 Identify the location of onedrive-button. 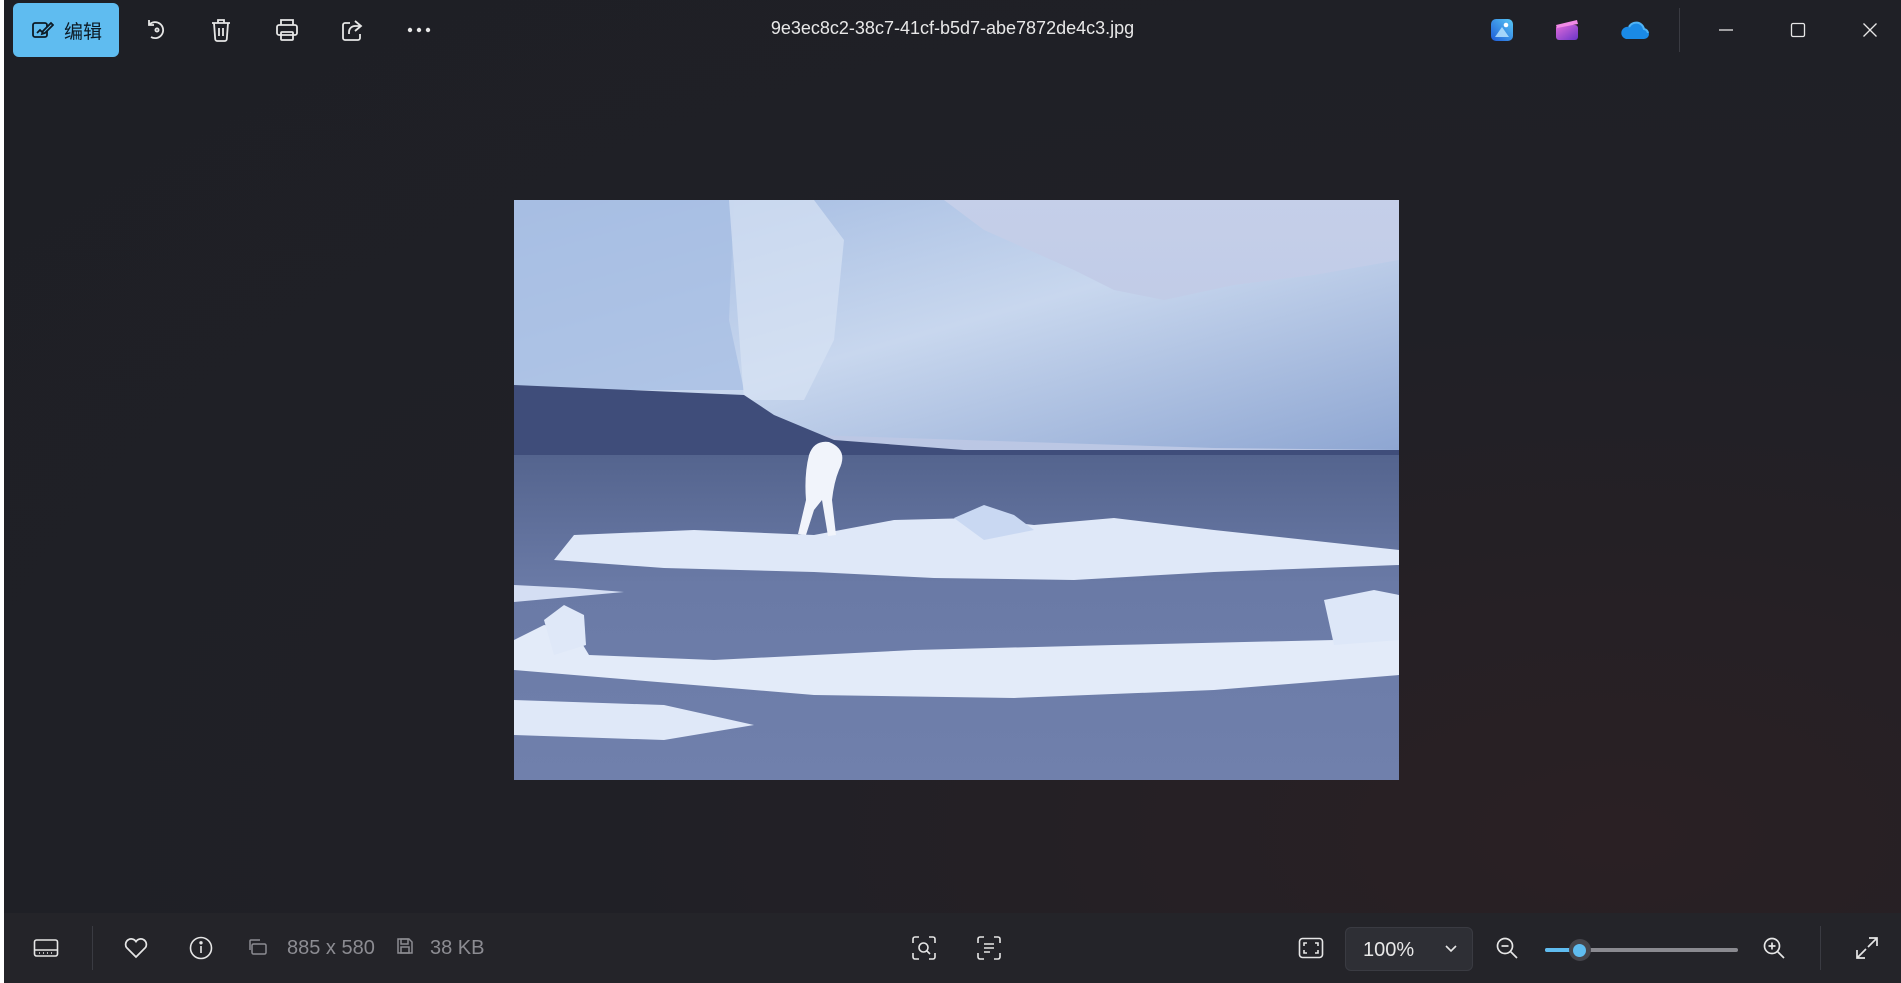
(1634, 30).